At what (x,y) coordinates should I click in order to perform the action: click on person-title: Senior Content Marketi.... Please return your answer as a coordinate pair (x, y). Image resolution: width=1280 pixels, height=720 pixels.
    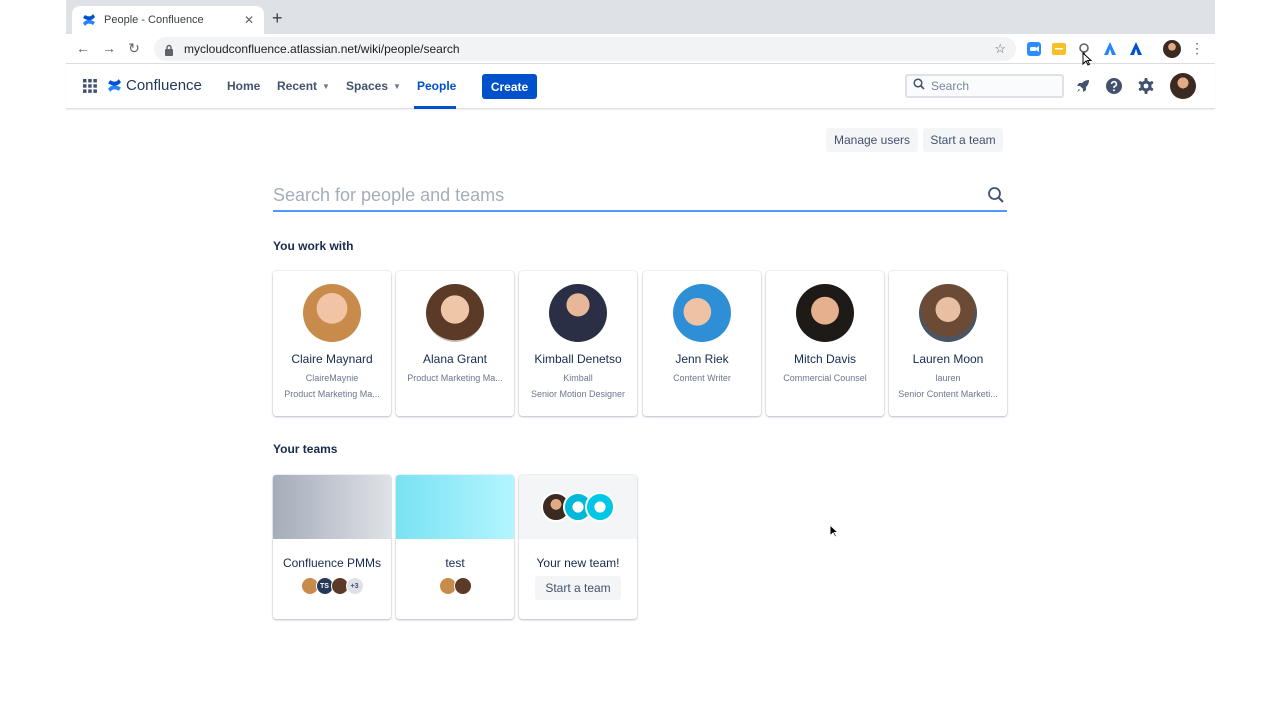
    Looking at the image, I should click on (948, 394).